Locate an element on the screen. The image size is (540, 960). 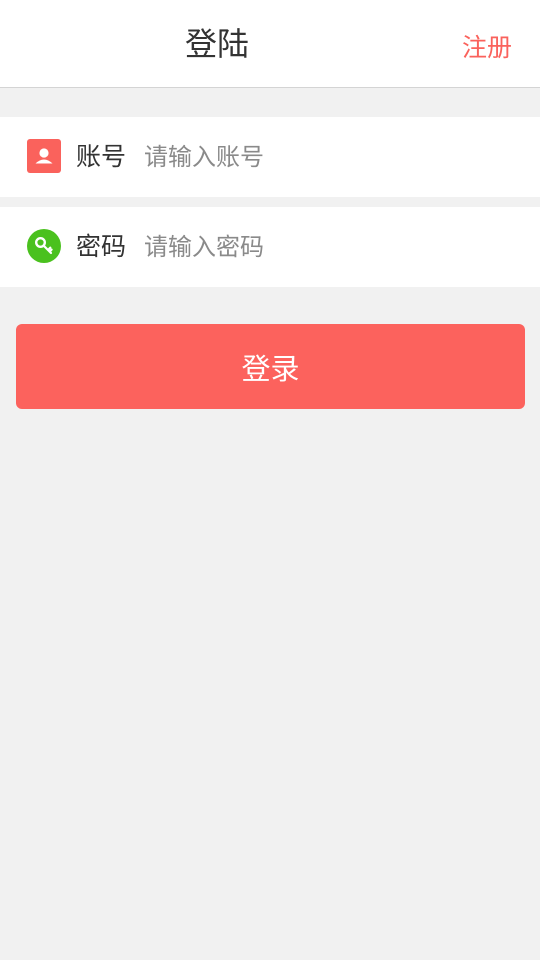
password-label: 密码 is located at coordinates (101, 246).